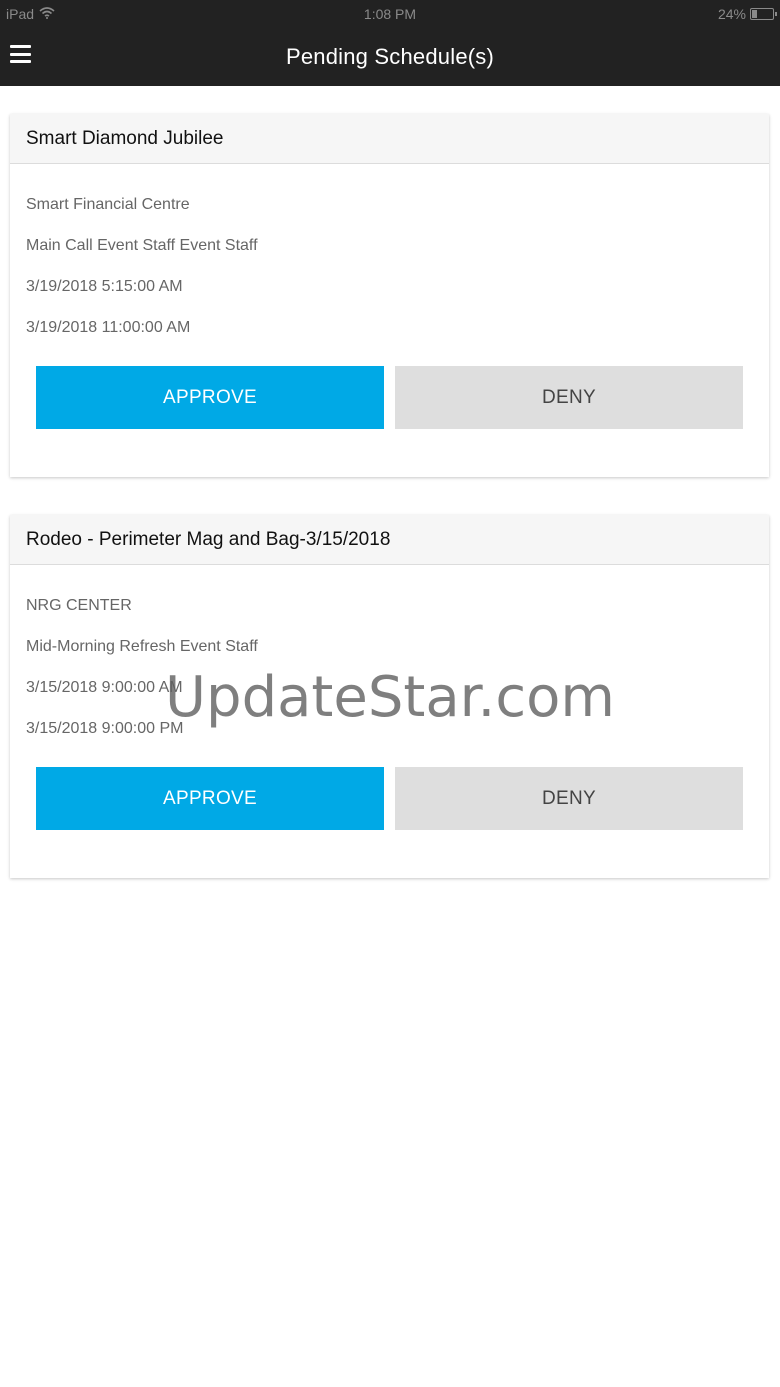 Image resolution: width=780 pixels, height=1387 pixels. Describe the element at coordinates (731, 14) in the screenshot. I see `battery-percent: 24%` at that location.